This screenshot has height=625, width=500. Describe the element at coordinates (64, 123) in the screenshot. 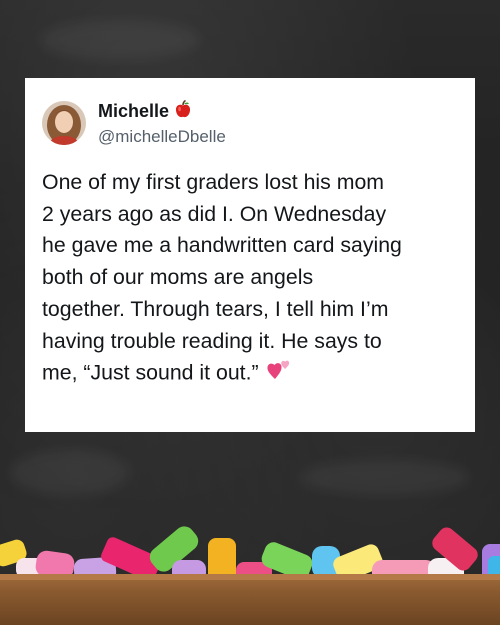

I see `avatar` at that location.